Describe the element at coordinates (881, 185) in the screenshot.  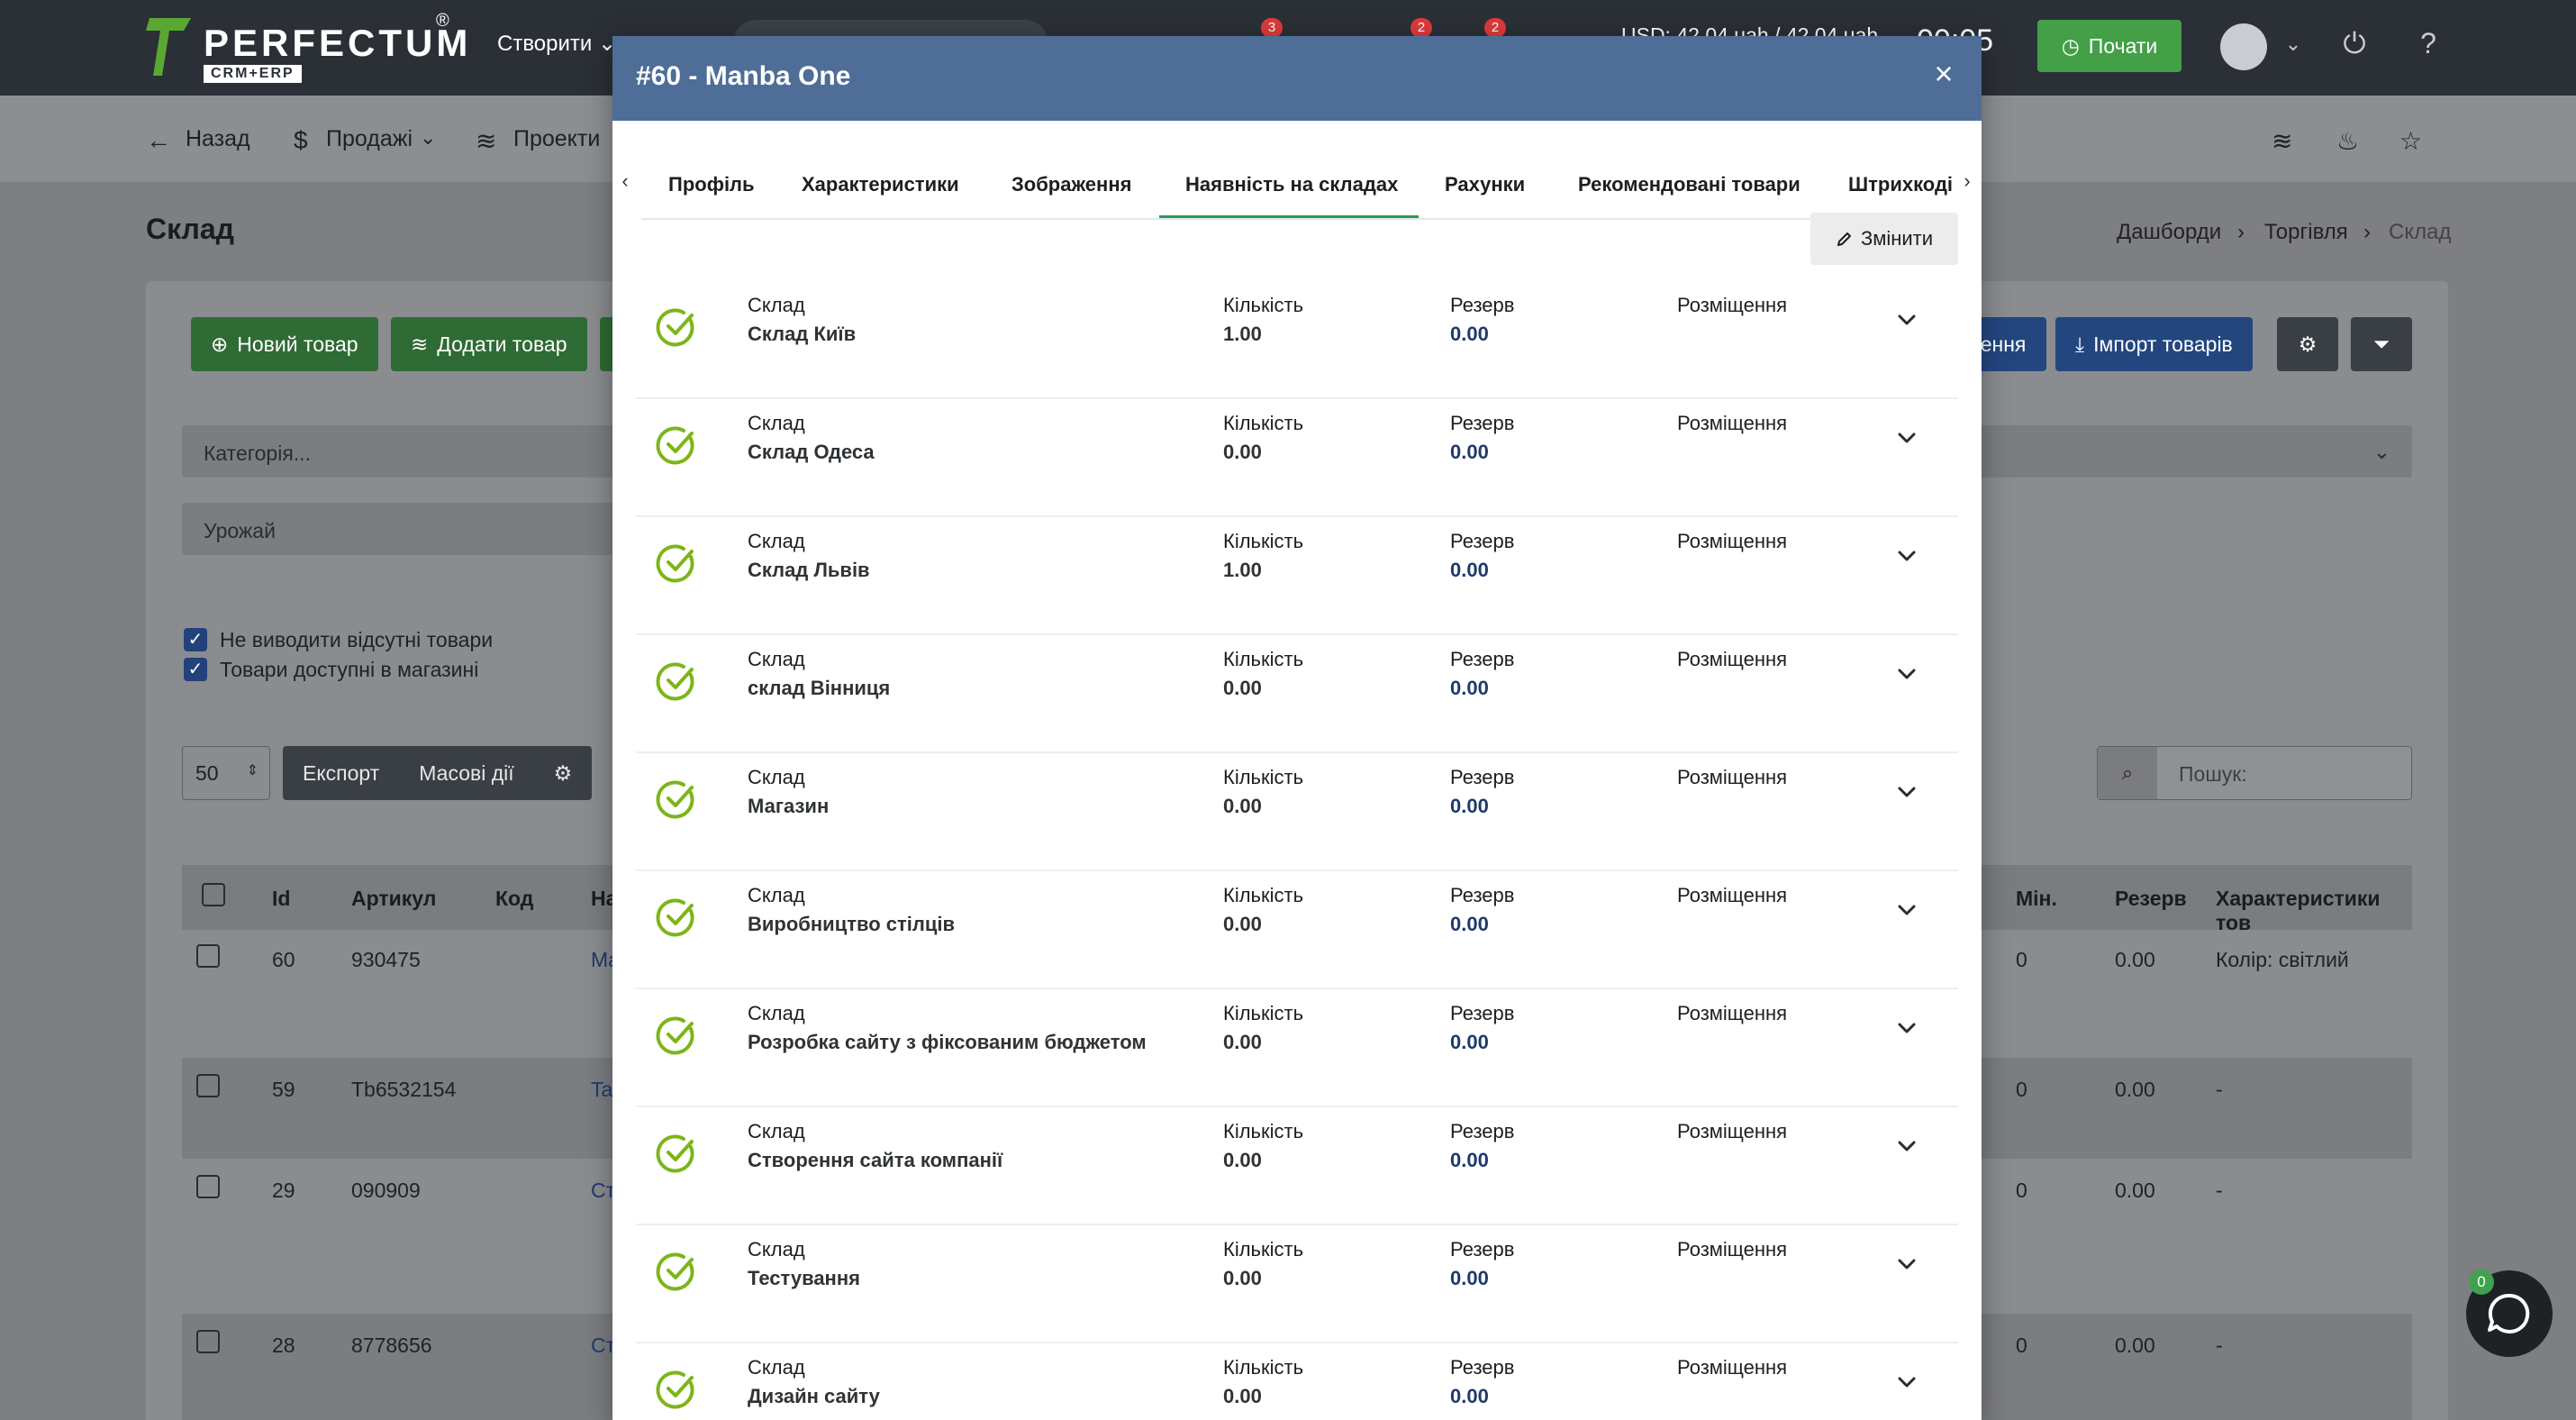
I see `tab-characteristics: Характеристики` at that location.